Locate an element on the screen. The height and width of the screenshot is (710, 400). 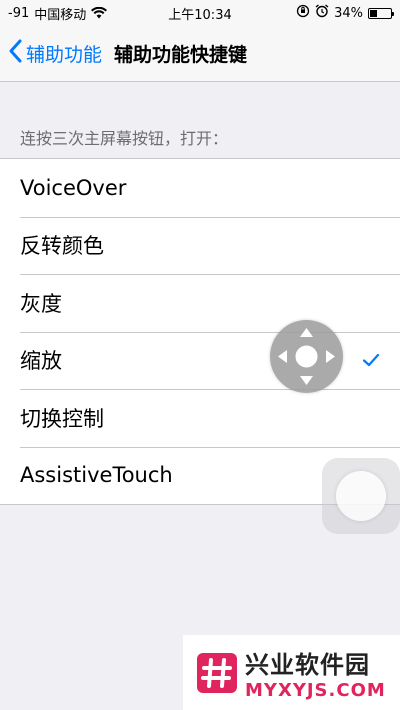
status-bar: -91 中国移动 上午10:34 34% is located at coordinates (200, 13).